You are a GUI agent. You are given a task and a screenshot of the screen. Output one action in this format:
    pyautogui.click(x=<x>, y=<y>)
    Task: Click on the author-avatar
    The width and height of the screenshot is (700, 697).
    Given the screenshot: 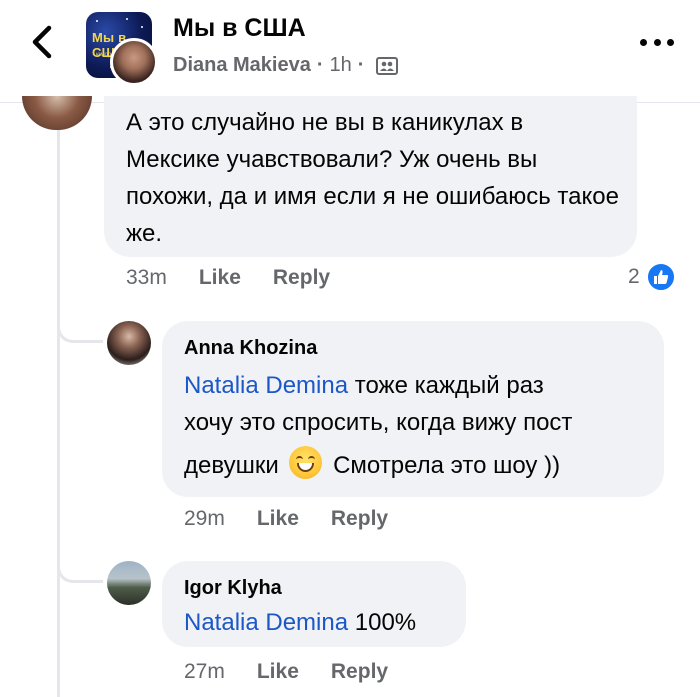 What is the action you would take?
    pyautogui.click(x=134, y=62)
    